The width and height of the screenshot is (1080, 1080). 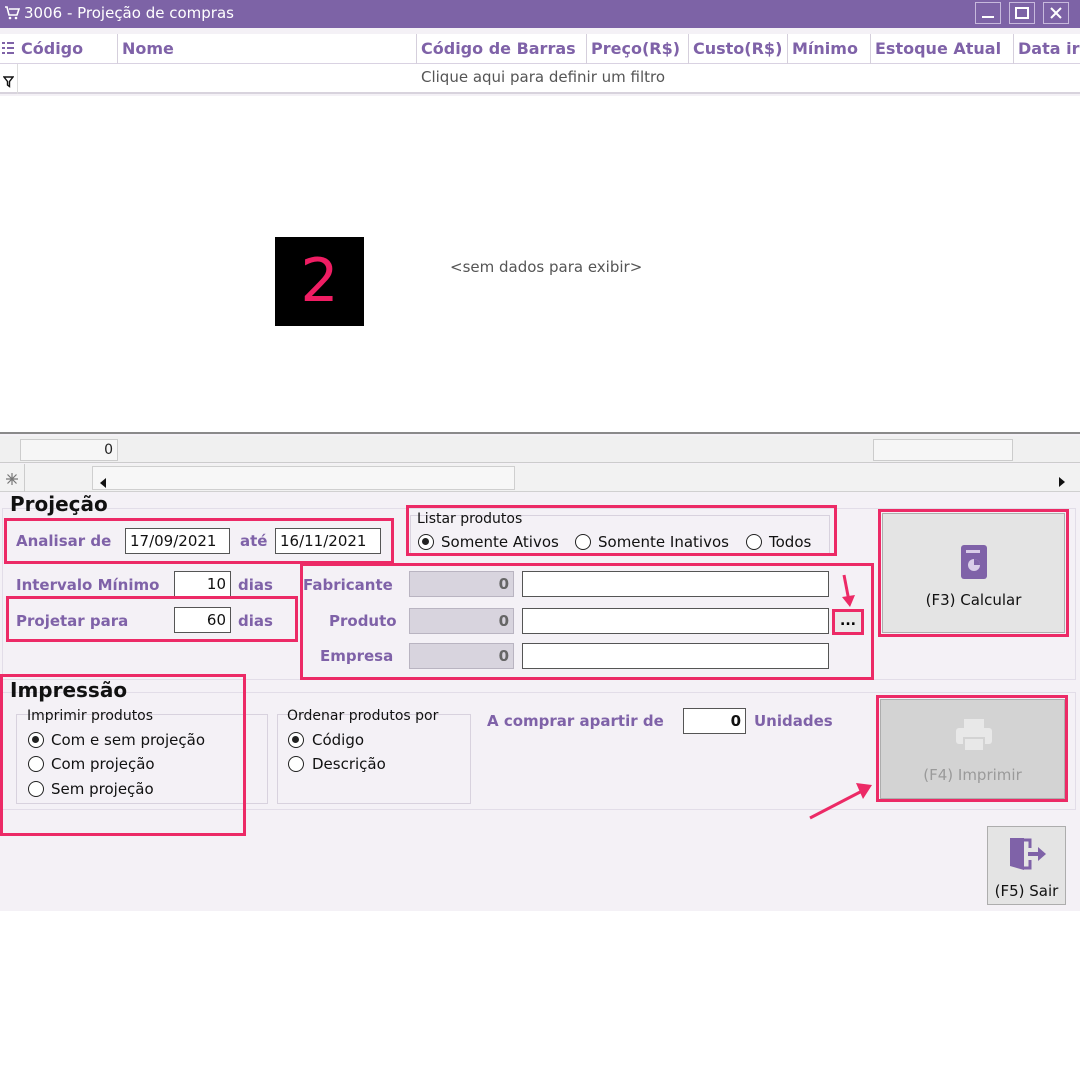 I want to click on ordenar-descricao-label: Descrição, so click(x=349, y=764).